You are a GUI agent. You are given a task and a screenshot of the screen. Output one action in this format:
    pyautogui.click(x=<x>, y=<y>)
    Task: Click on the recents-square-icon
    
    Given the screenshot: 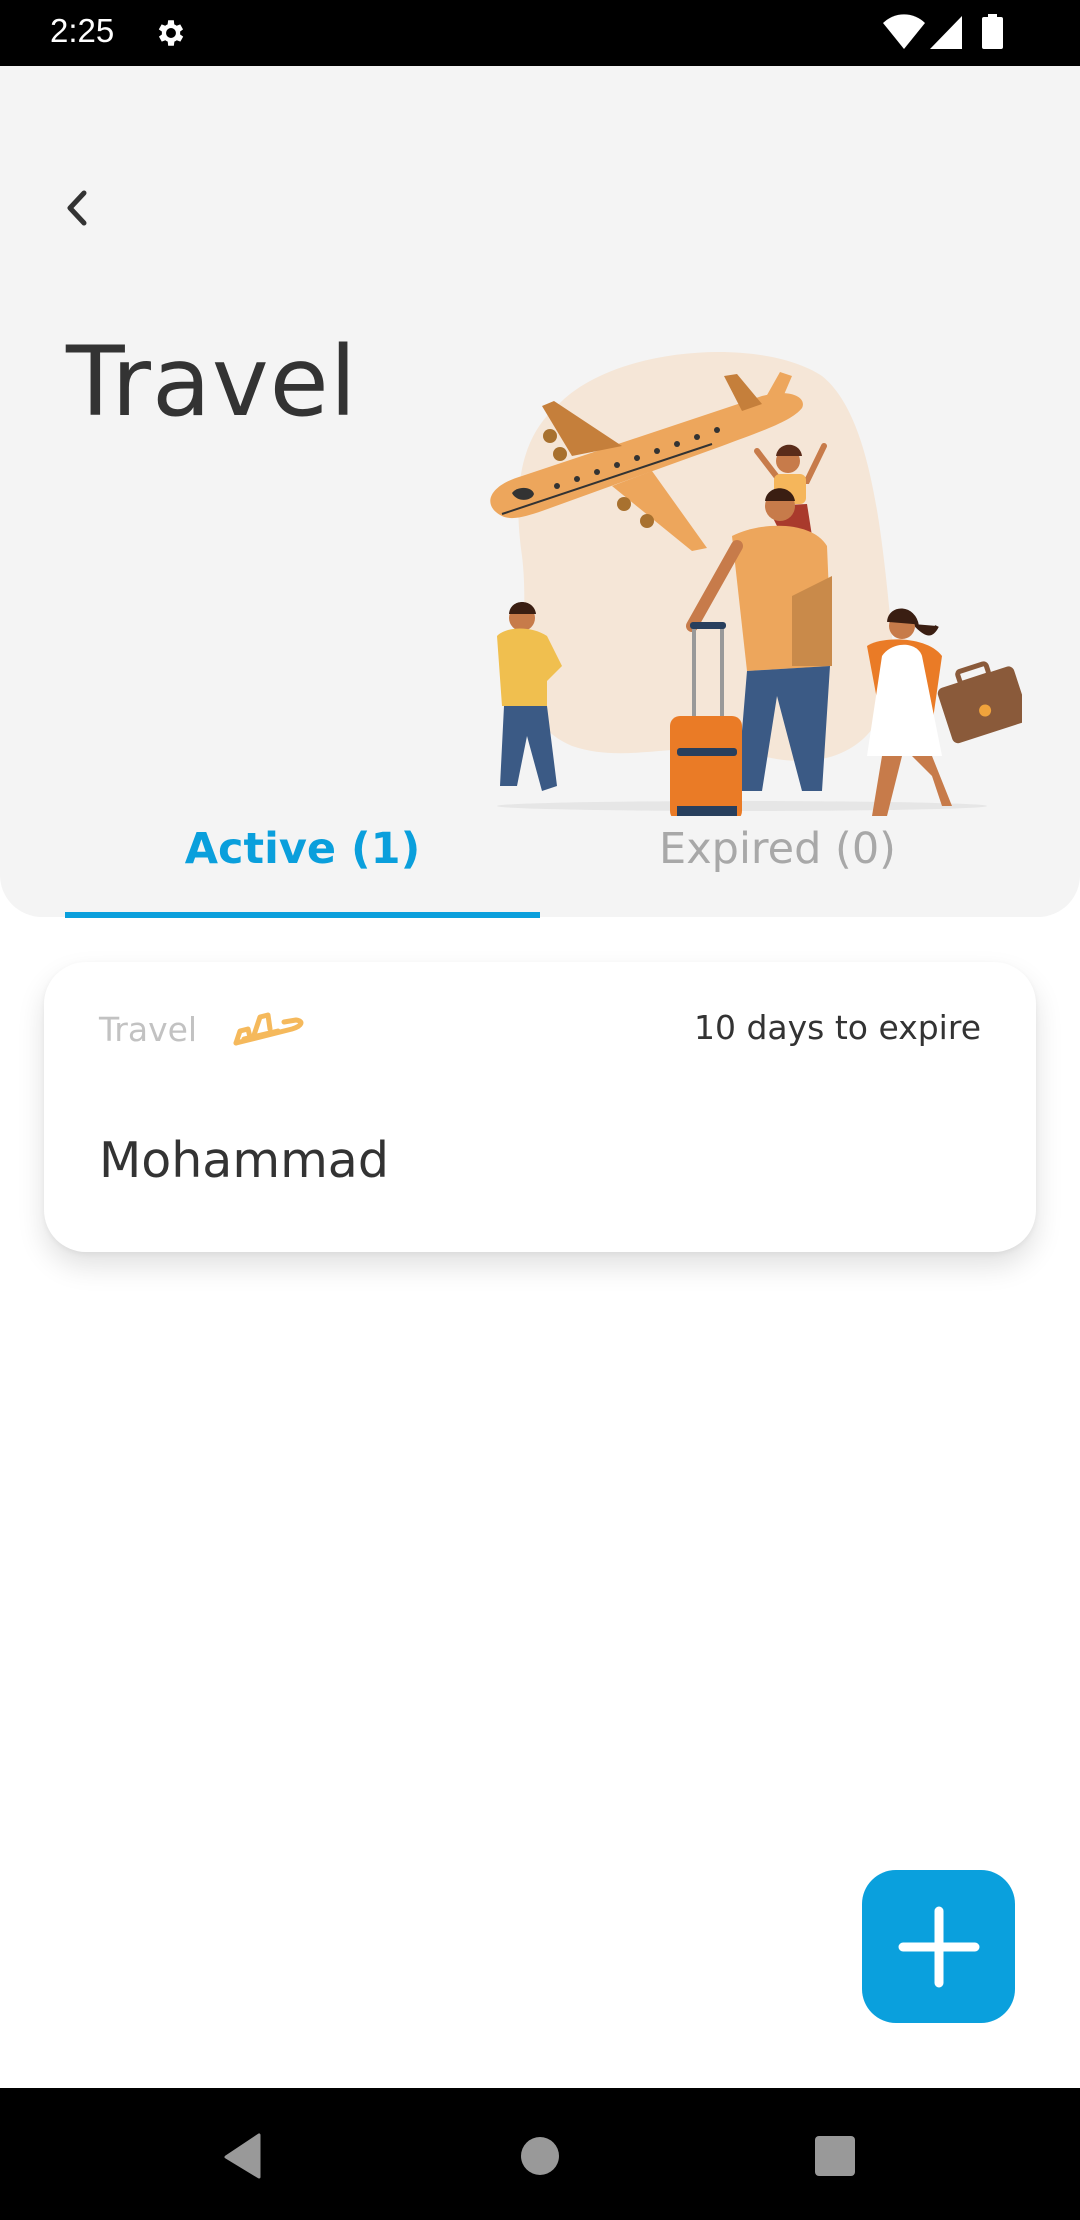 What is the action you would take?
    pyautogui.click(x=835, y=2156)
    